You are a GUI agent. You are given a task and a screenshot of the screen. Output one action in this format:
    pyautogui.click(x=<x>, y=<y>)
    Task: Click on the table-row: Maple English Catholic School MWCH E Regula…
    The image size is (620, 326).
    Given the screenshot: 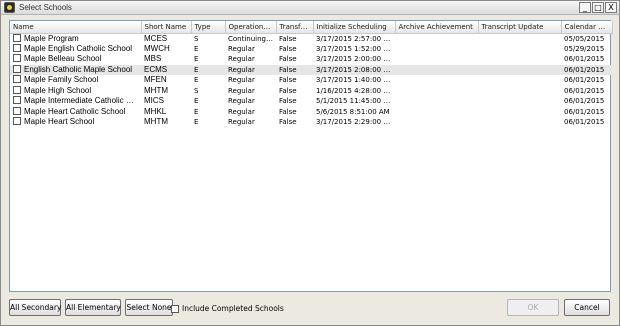 What is the action you would take?
    pyautogui.click(x=311, y=49)
    